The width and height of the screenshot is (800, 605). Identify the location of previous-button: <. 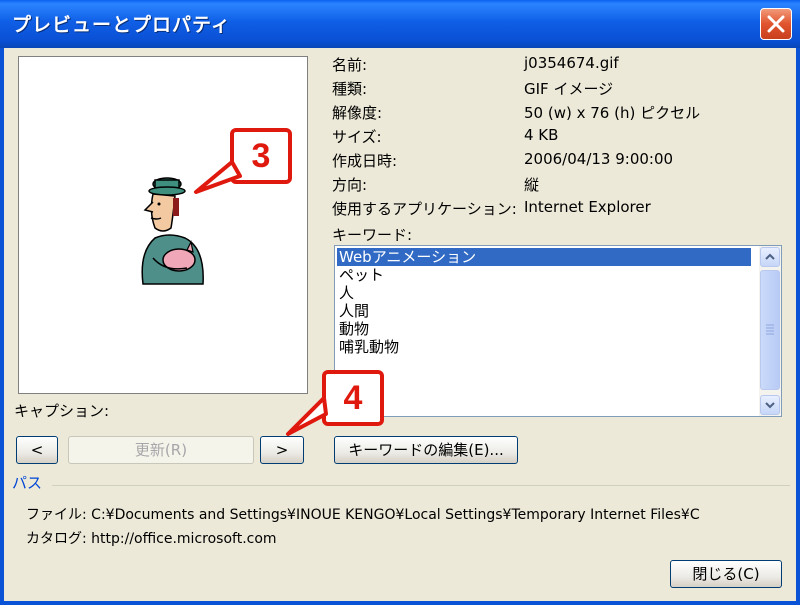
(37, 450).